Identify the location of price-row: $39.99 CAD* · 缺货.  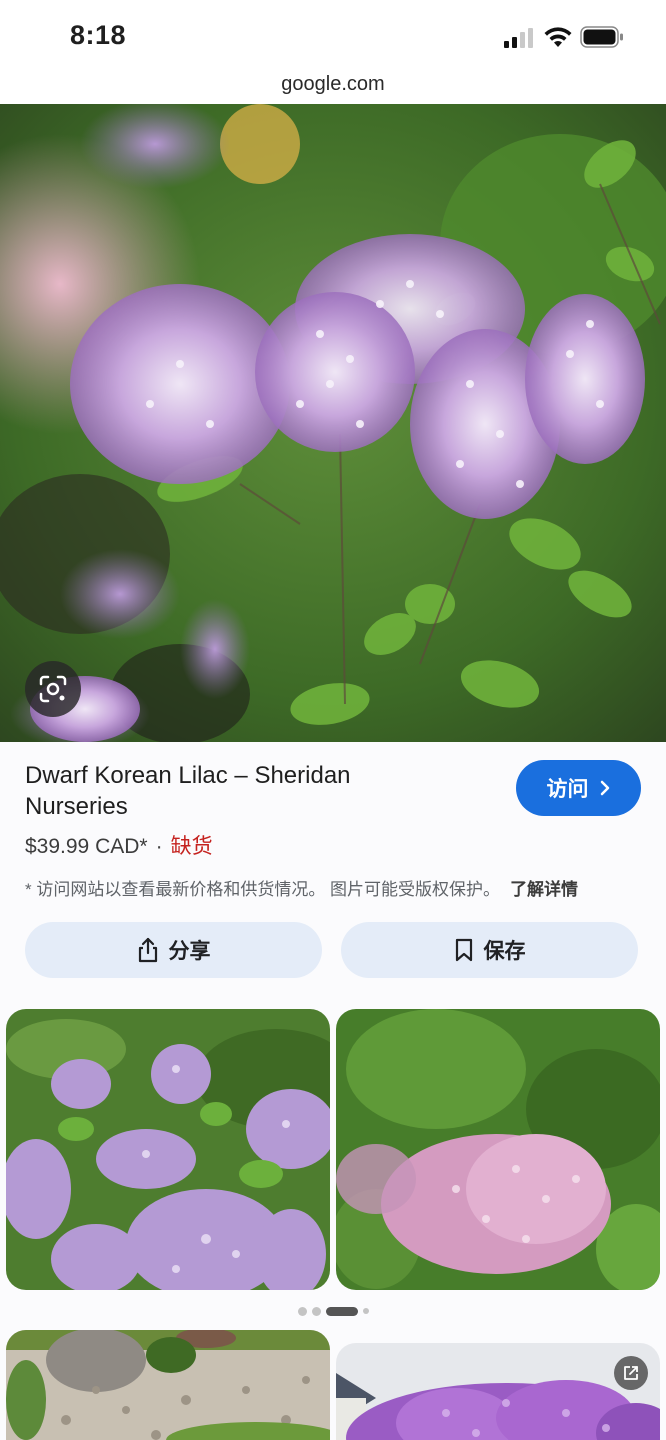
(119, 845).